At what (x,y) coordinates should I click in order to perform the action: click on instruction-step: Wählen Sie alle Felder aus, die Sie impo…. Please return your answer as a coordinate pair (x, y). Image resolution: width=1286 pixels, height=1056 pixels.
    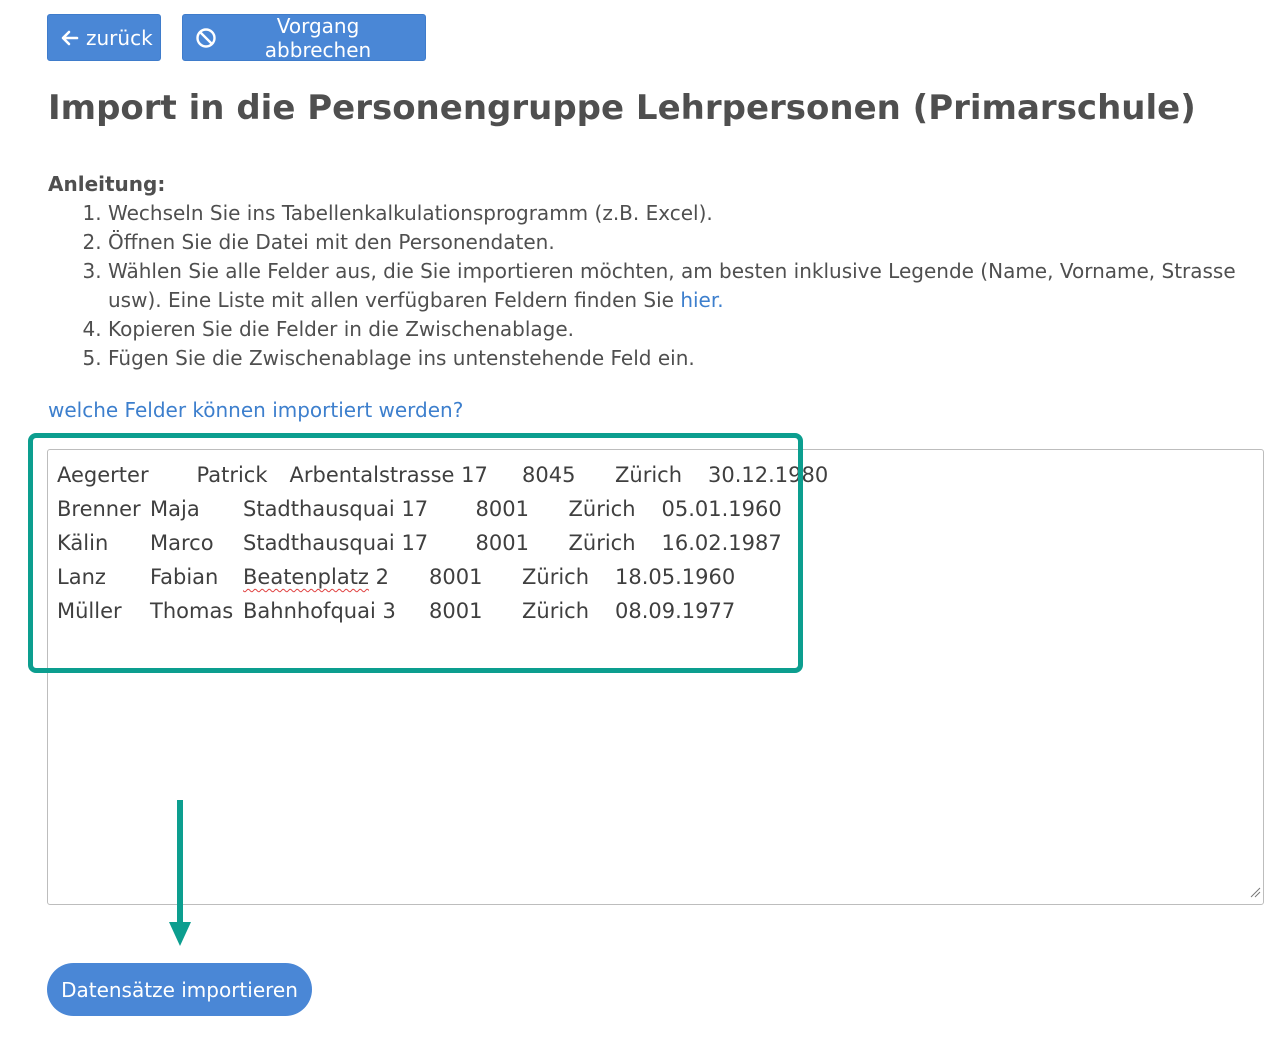
    Looking at the image, I should click on (673, 286).